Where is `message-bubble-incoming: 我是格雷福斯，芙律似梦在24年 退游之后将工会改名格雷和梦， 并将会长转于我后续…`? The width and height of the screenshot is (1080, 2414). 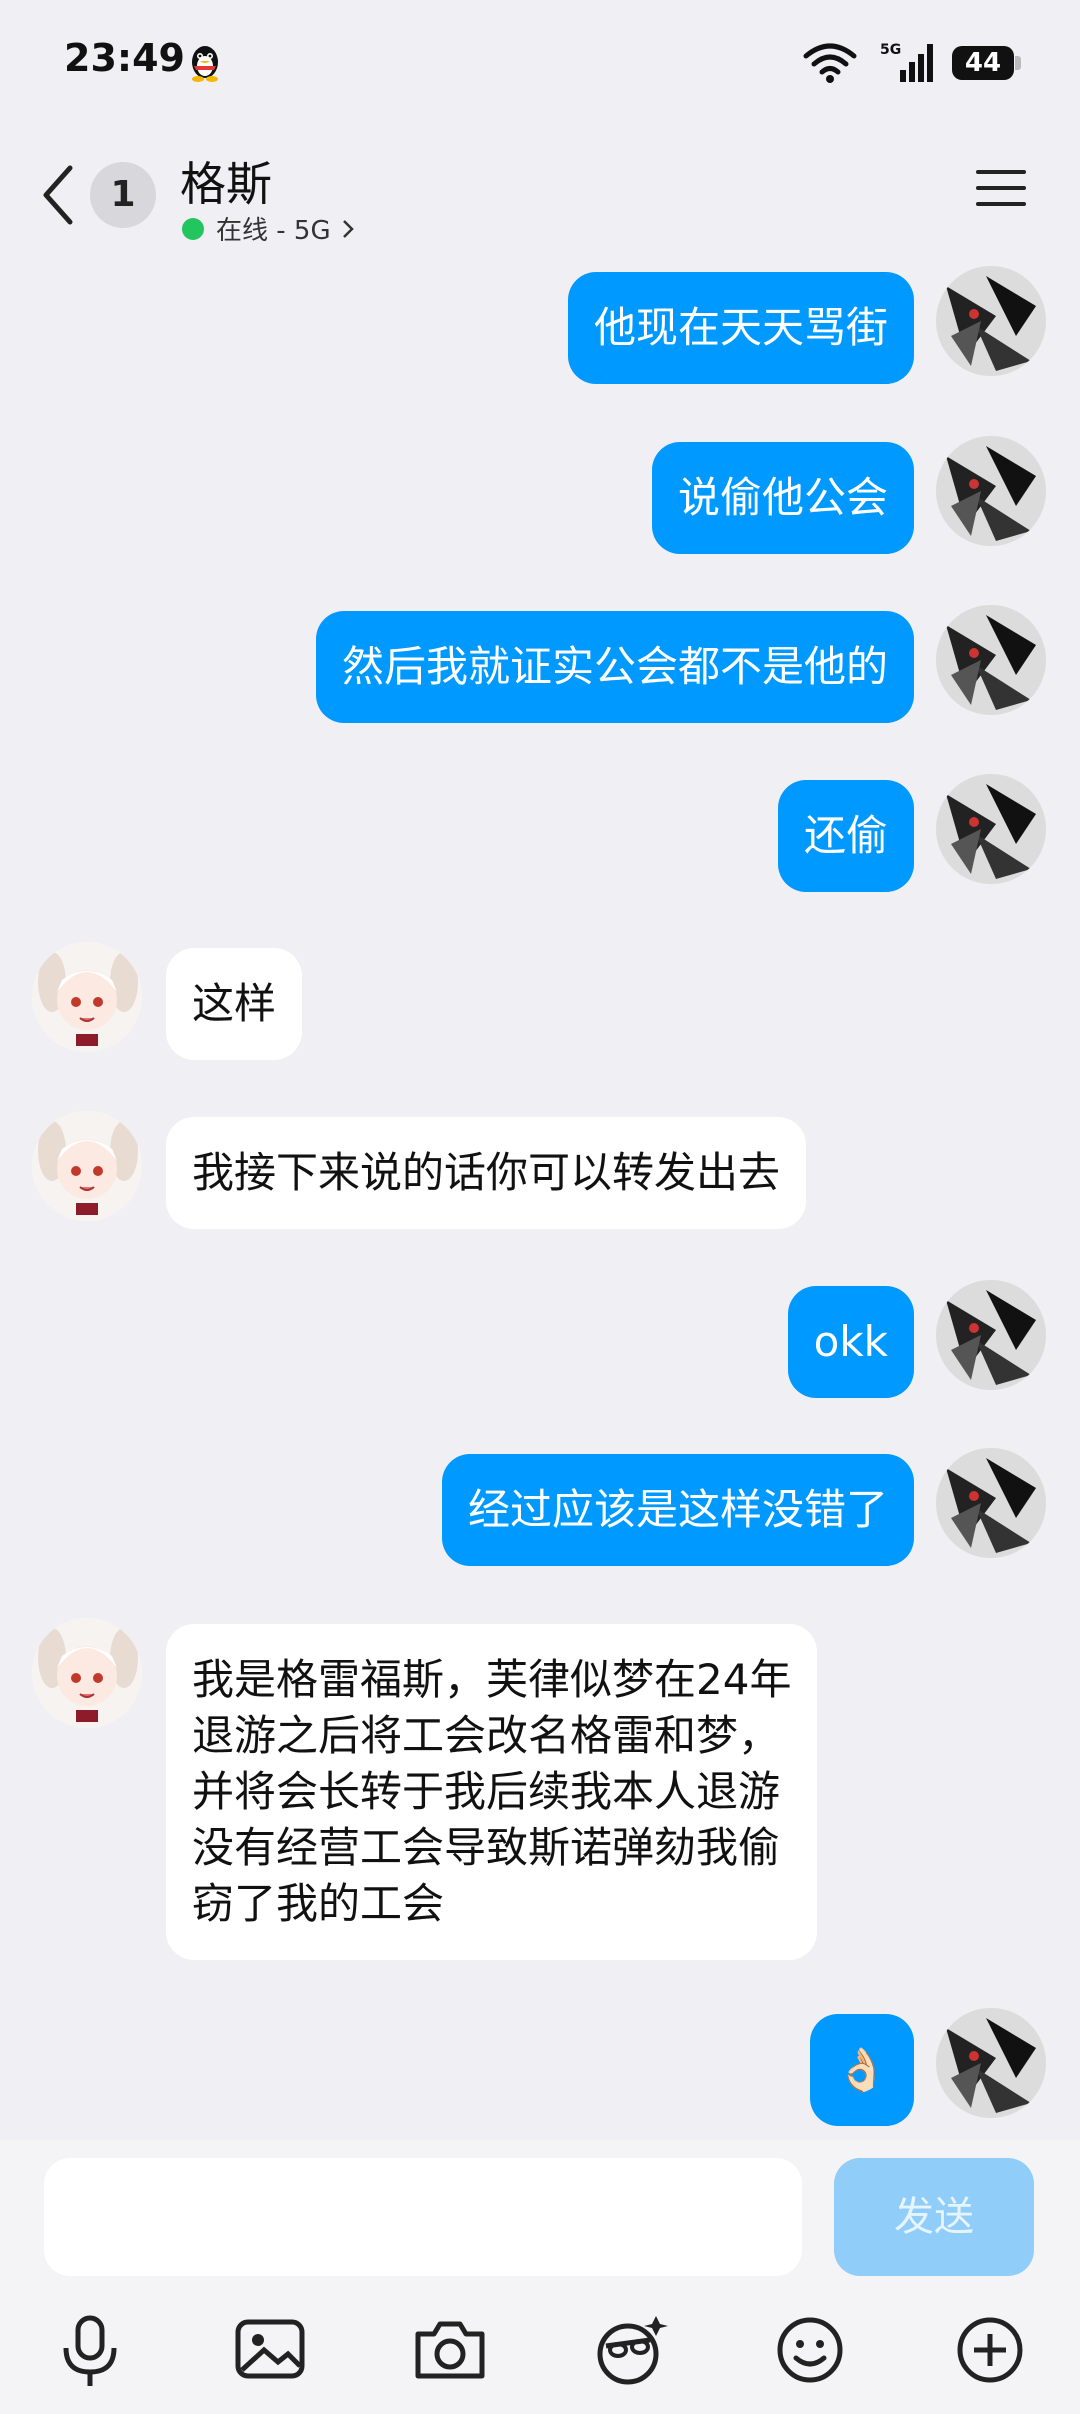
message-bubble-incoming: 我是格雷福斯，芙律似梦在24年 退游之后将工会改名格雷和梦， 并将会长转于我后续… is located at coordinates (492, 1792).